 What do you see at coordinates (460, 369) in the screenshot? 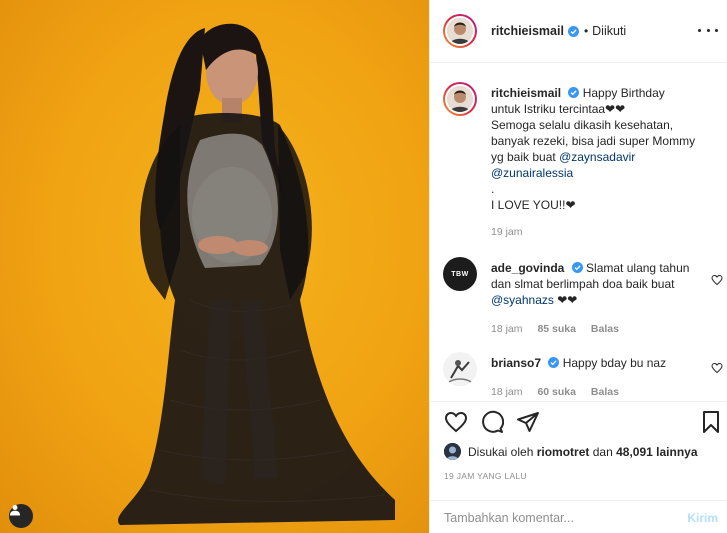
I see `commenter-avatar` at bounding box center [460, 369].